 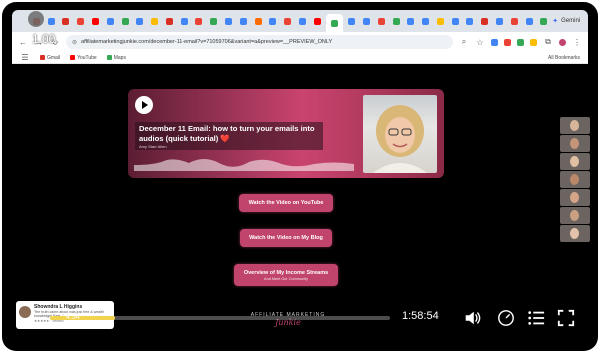 What do you see at coordinates (506, 318) in the screenshot?
I see `playback-speed-icon` at bounding box center [506, 318].